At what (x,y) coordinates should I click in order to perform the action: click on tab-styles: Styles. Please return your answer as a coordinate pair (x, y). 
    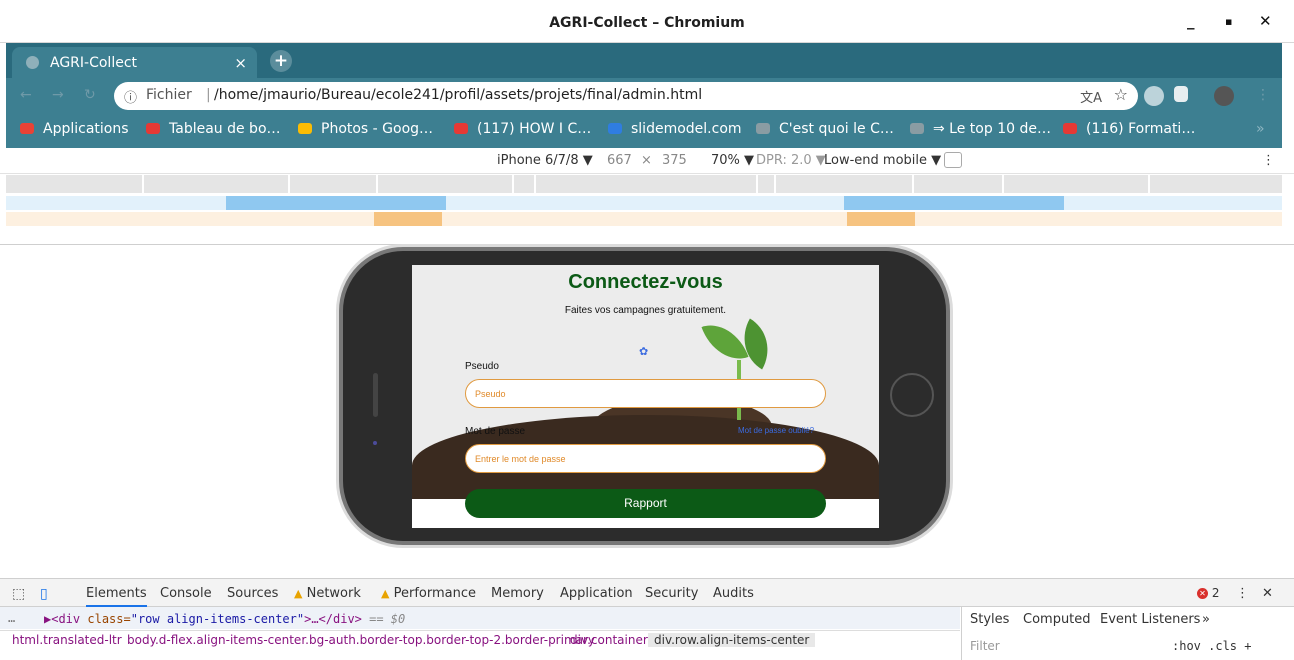
    Looking at the image, I should click on (989, 619).